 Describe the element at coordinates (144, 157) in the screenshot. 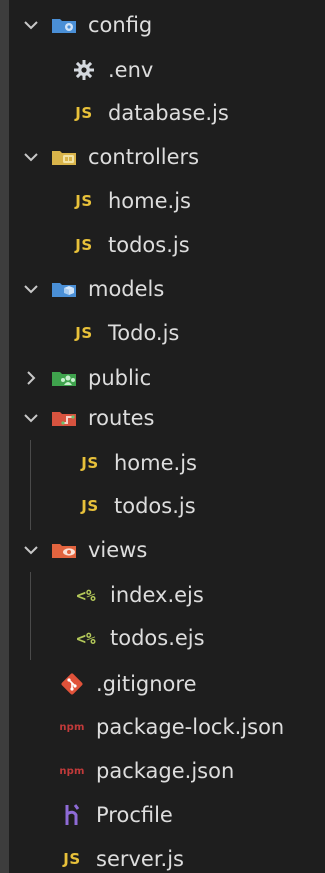

I see `tree-item-label: controllers` at that location.